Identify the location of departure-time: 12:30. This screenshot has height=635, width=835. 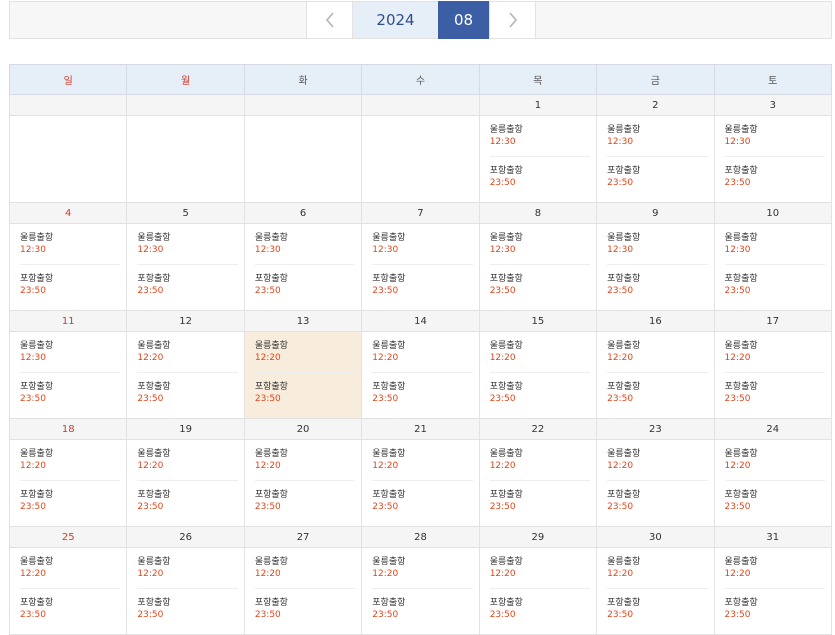
(620, 250).